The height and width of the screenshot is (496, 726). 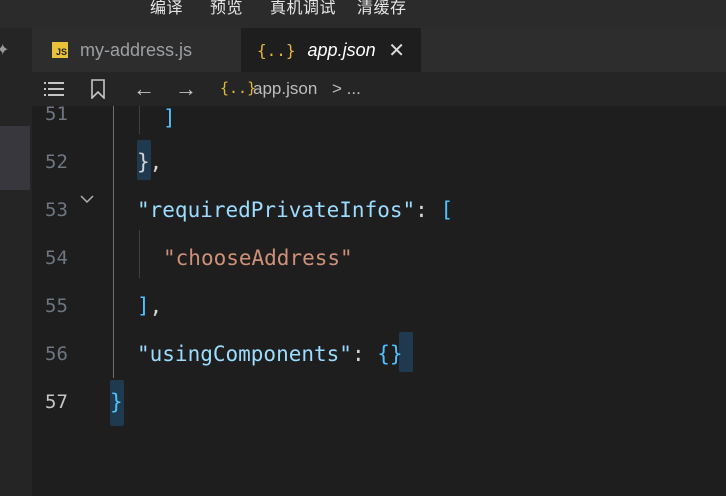 What do you see at coordinates (56, 258) in the screenshot?
I see `line-number: 54` at bounding box center [56, 258].